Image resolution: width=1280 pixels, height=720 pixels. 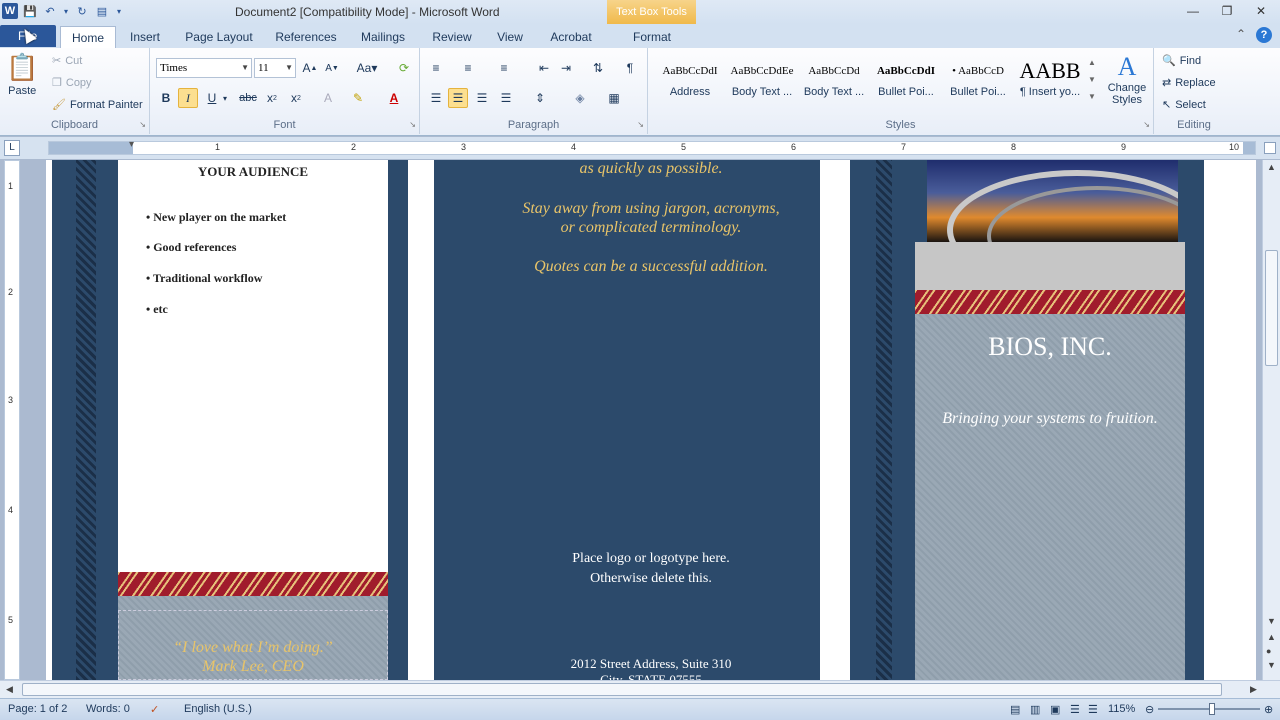 What do you see at coordinates (275, 68) in the screenshot?
I see `font-size-combo: 11 ▼` at bounding box center [275, 68].